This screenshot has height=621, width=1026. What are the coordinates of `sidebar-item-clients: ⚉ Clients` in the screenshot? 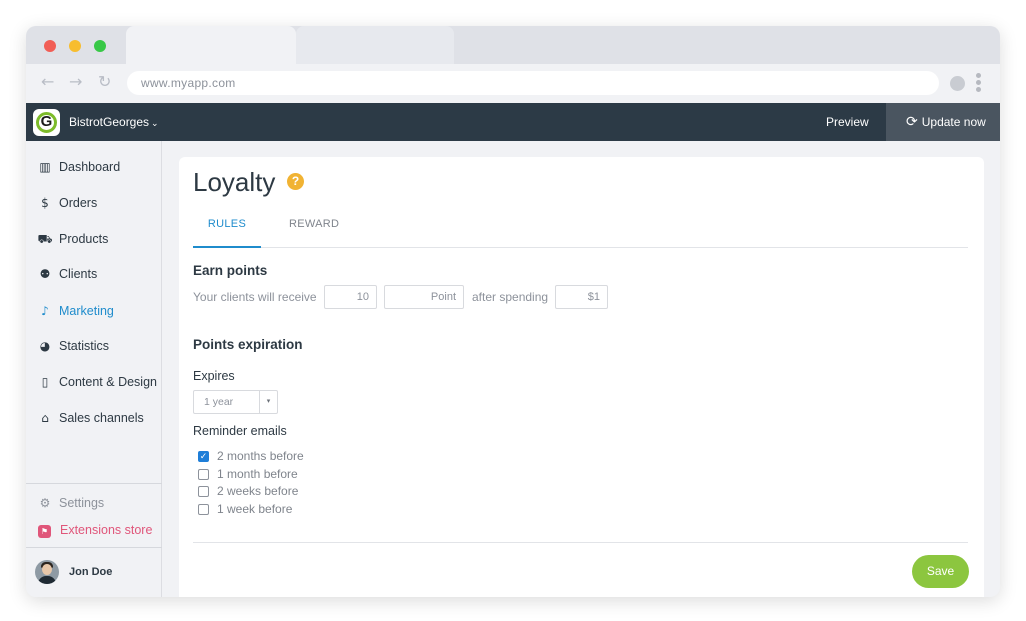 It's located at (67, 274).